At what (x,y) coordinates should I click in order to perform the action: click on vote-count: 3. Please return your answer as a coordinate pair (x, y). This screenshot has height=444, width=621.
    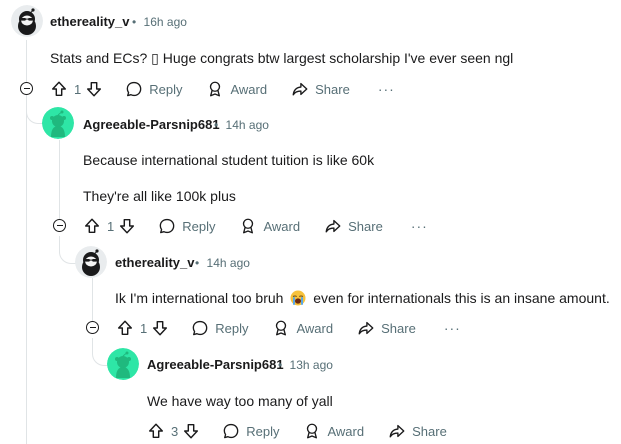
    Looking at the image, I should click on (175, 431).